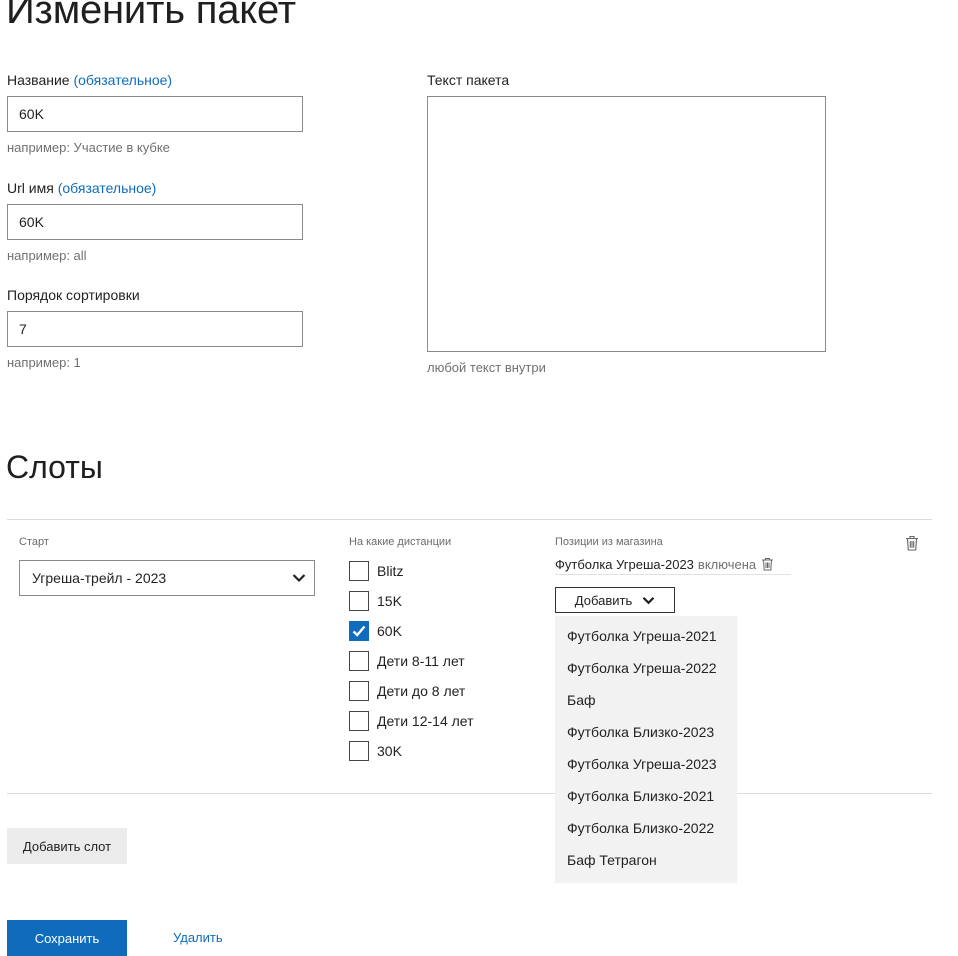  I want to click on distance-option: Дети 12-14 лет, so click(411, 721).